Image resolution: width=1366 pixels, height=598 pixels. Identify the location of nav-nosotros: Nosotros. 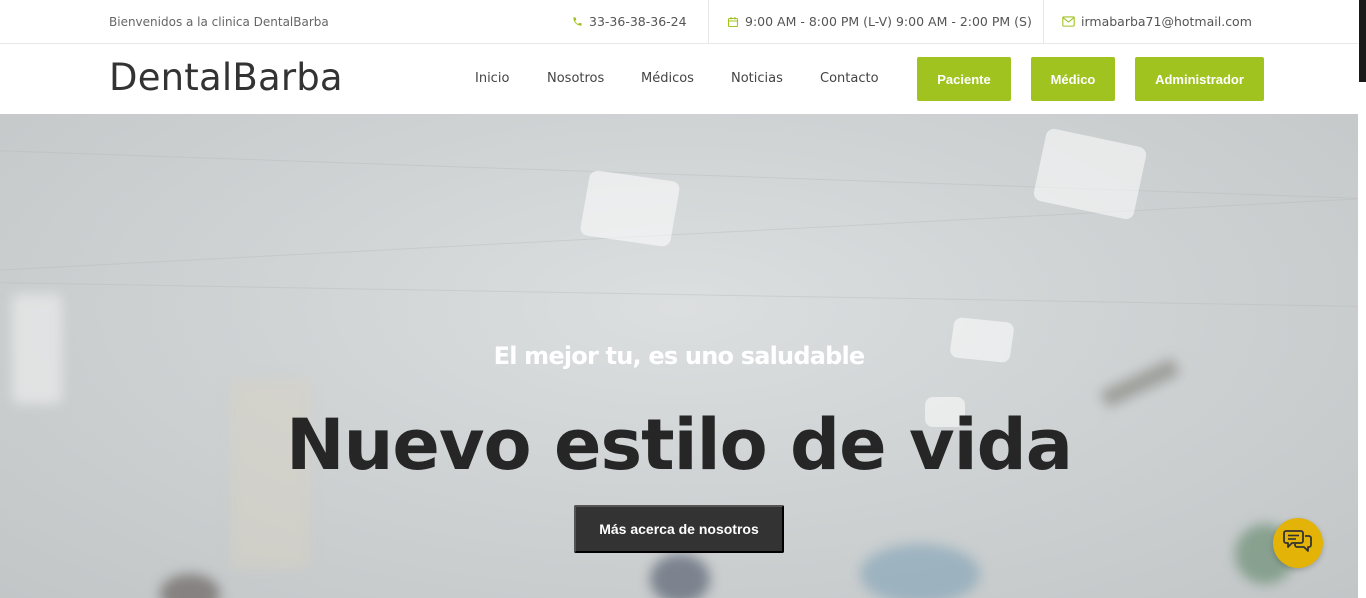
(575, 78).